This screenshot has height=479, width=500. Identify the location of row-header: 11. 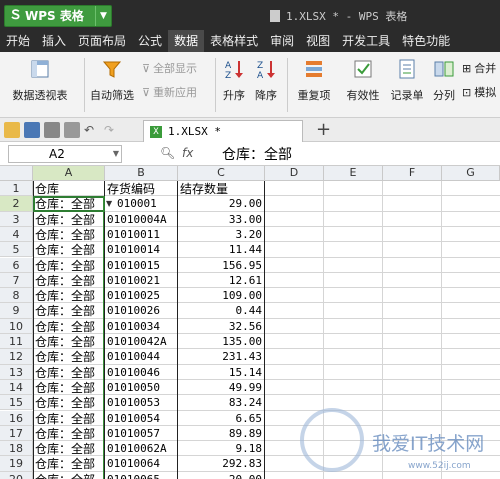
(16, 342).